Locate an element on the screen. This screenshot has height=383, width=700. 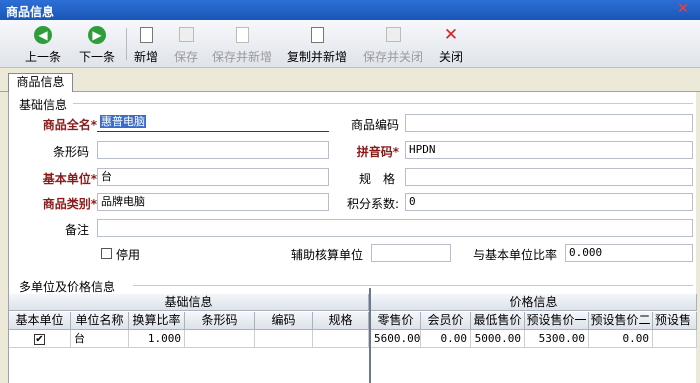
code-label: 商品编码 is located at coordinates (374, 125).